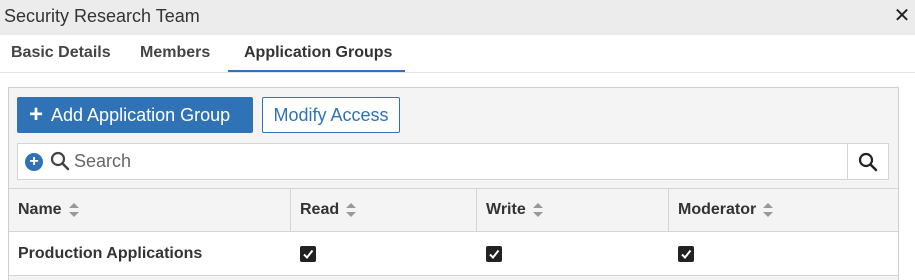 Image resolution: width=915 pixels, height=280 pixels. Describe the element at coordinates (383, 210) in the screenshot. I see `column-header-read: Read` at that location.